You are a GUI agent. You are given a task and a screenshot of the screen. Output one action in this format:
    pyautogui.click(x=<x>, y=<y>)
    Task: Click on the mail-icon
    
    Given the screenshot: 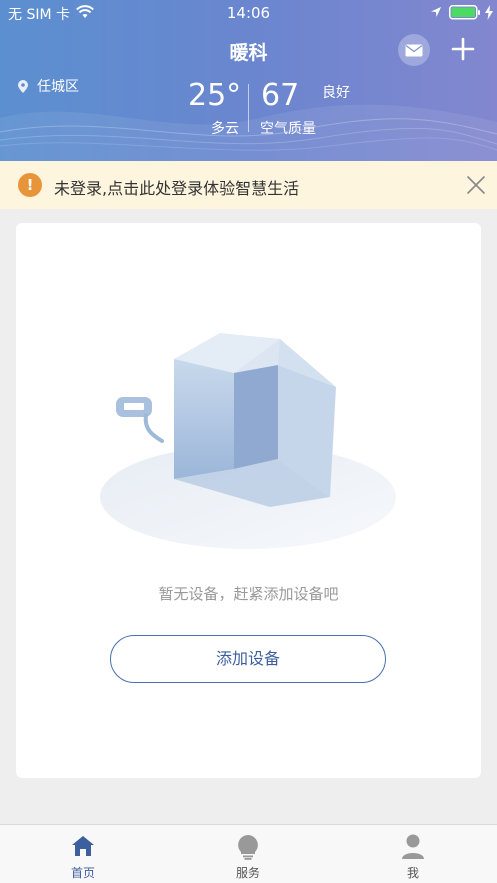 What is the action you would take?
    pyautogui.click(x=414, y=50)
    